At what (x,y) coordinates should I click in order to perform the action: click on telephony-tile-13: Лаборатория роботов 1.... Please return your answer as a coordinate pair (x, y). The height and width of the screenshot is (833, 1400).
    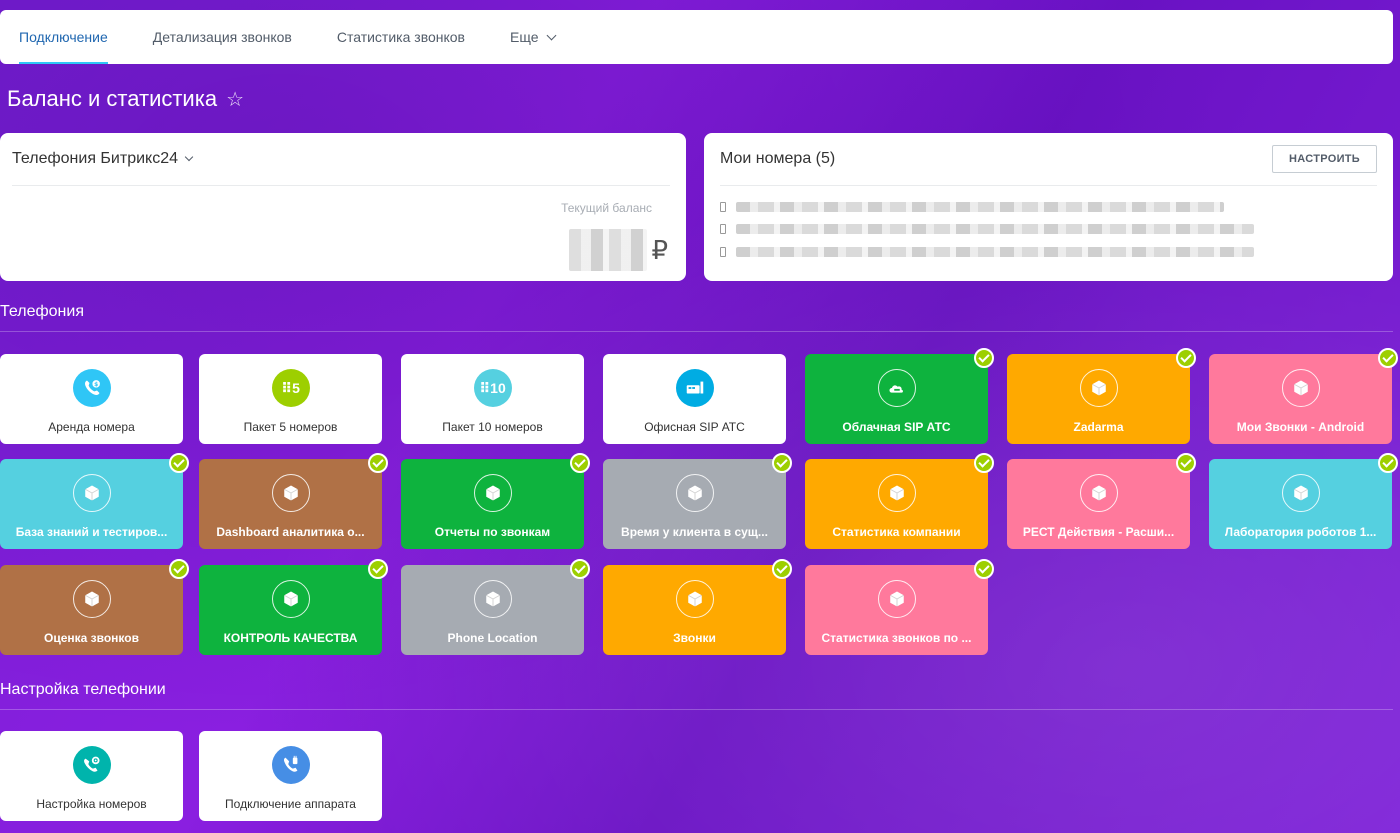
    Looking at the image, I should click on (1303, 501).